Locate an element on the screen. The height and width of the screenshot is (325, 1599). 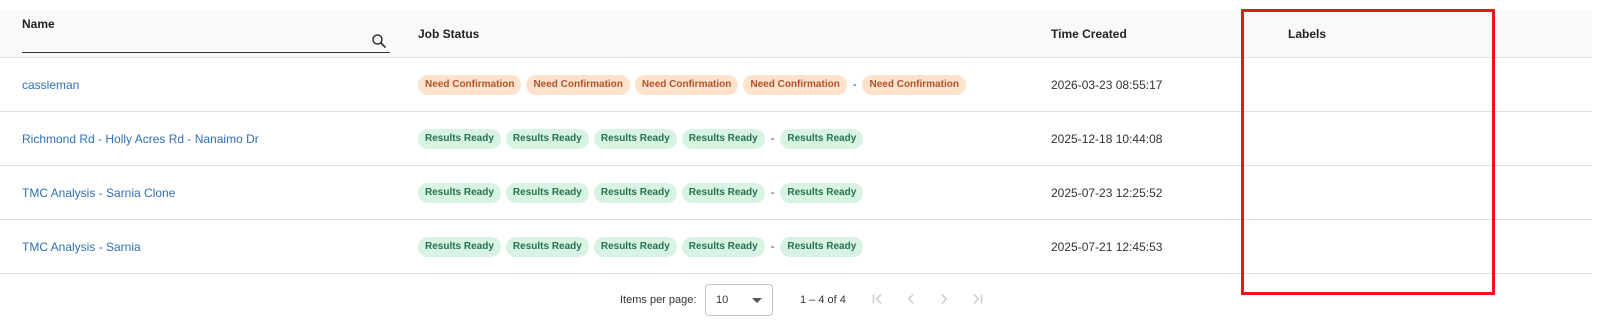
name-search-input is located at coordinates (189, 41).